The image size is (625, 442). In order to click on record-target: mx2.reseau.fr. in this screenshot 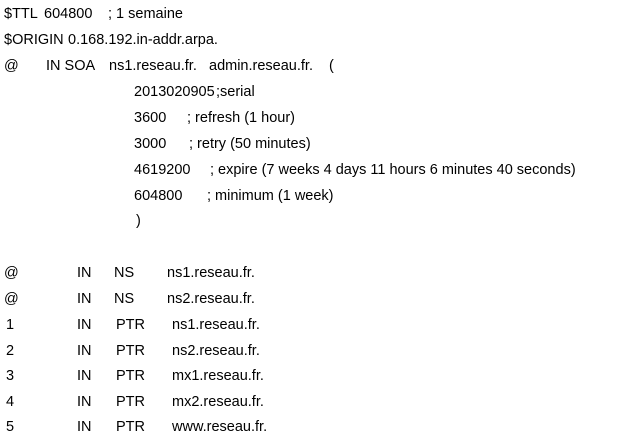, I will do `click(218, 402)`.